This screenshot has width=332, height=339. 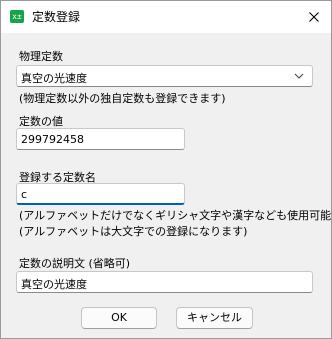 What do you see at coordinates (17, 16) in the screenshot?
I see `app-icon: x±` at bounding box center [17, 16].